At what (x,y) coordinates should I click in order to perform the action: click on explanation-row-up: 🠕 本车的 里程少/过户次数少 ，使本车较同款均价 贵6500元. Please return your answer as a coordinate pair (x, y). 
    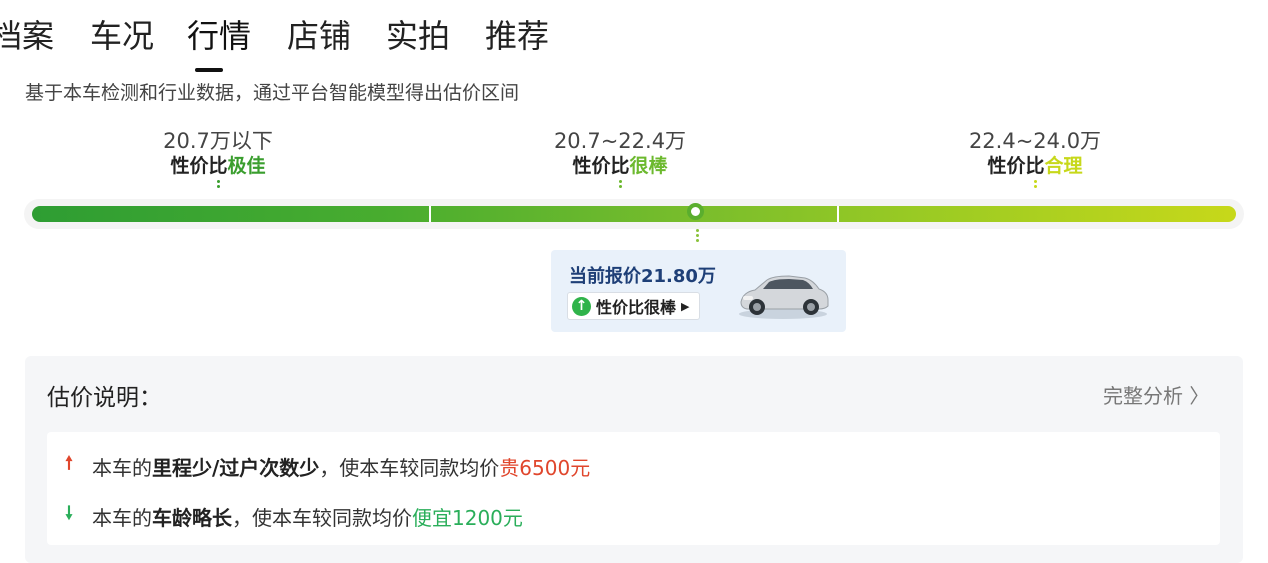
    Looking at the image, I should click on (325, 466).